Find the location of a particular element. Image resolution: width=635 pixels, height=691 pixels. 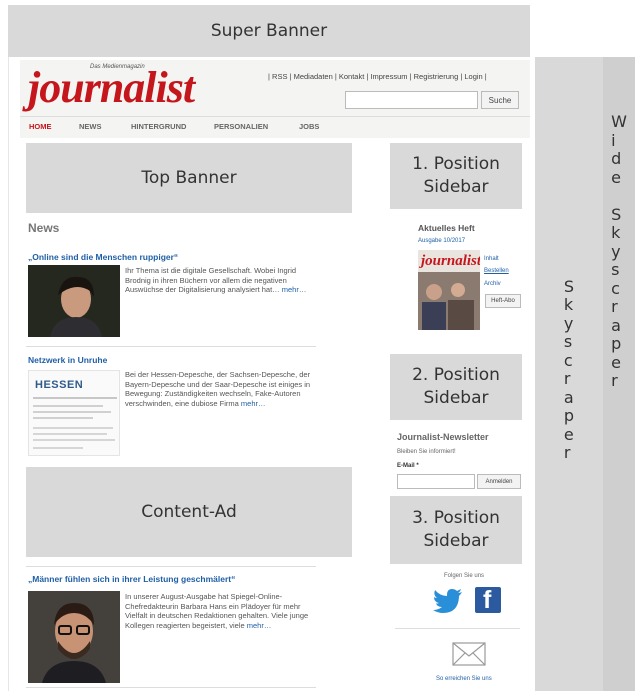

sidebar-divider is located at coordinates (457, 628).